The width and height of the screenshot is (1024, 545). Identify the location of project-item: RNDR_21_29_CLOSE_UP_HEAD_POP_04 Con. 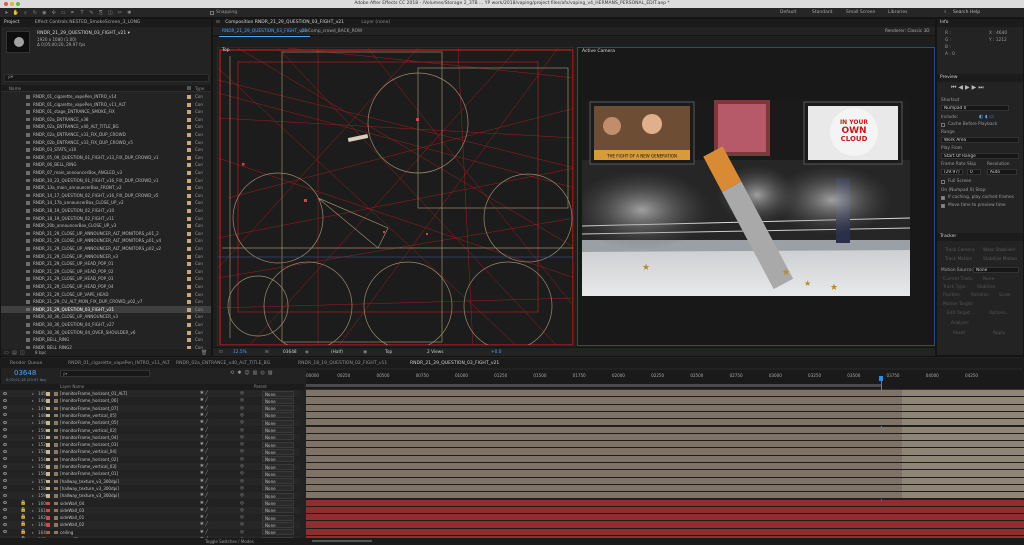
(106, 287).